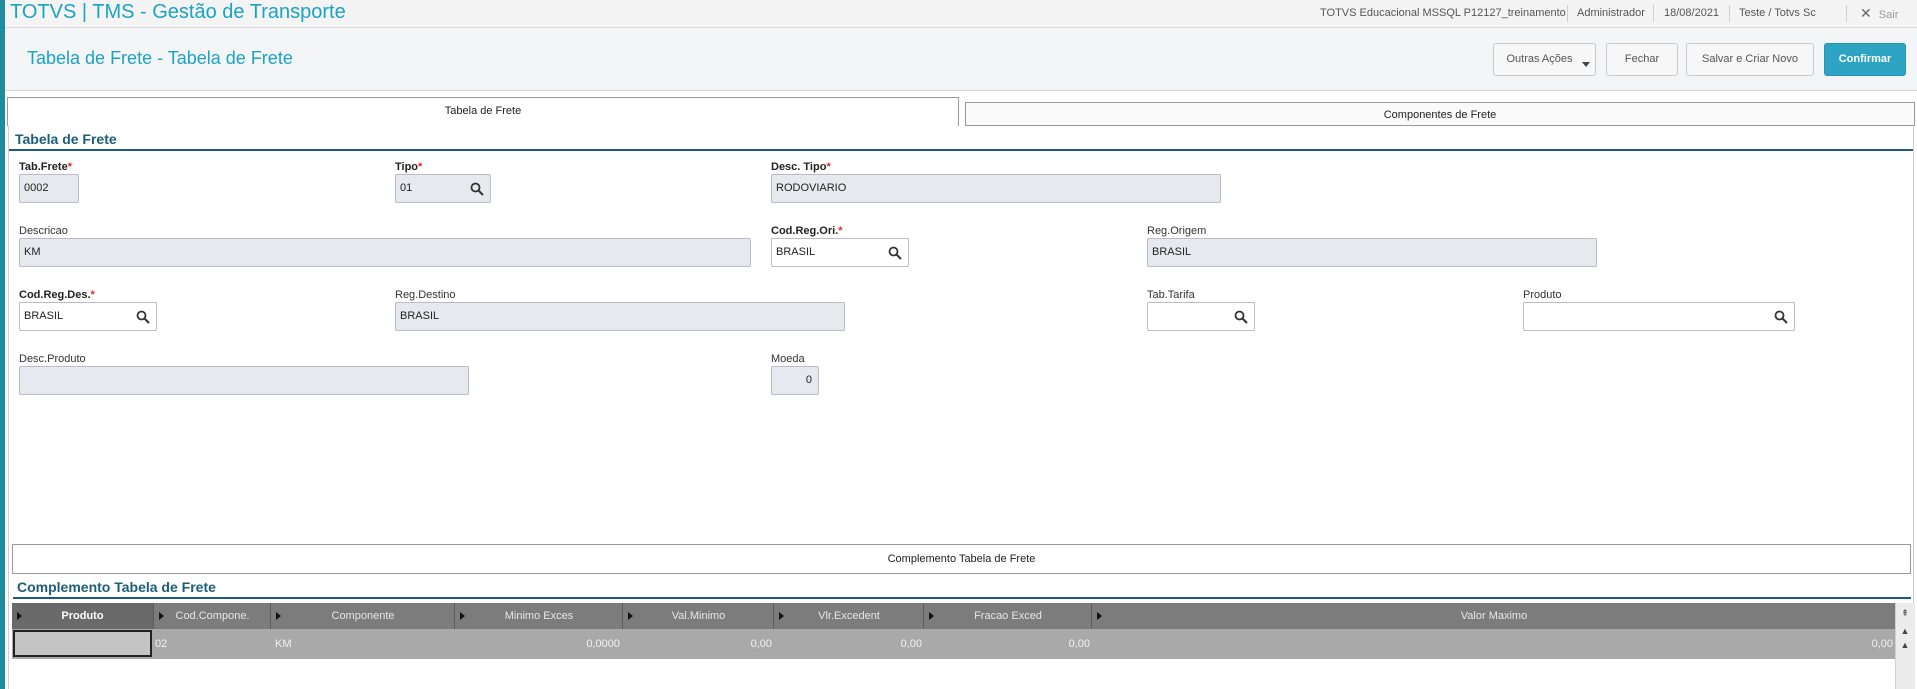  What do you see at coordinates (788, 359) in the screenshot?
I see `moeda-label: Moeda` at bounding box center [788, 359].